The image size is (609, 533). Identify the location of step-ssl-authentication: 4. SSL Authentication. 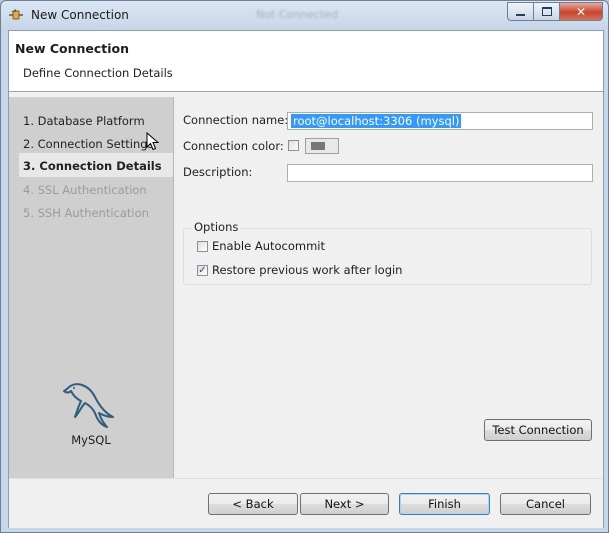
(85, 190).